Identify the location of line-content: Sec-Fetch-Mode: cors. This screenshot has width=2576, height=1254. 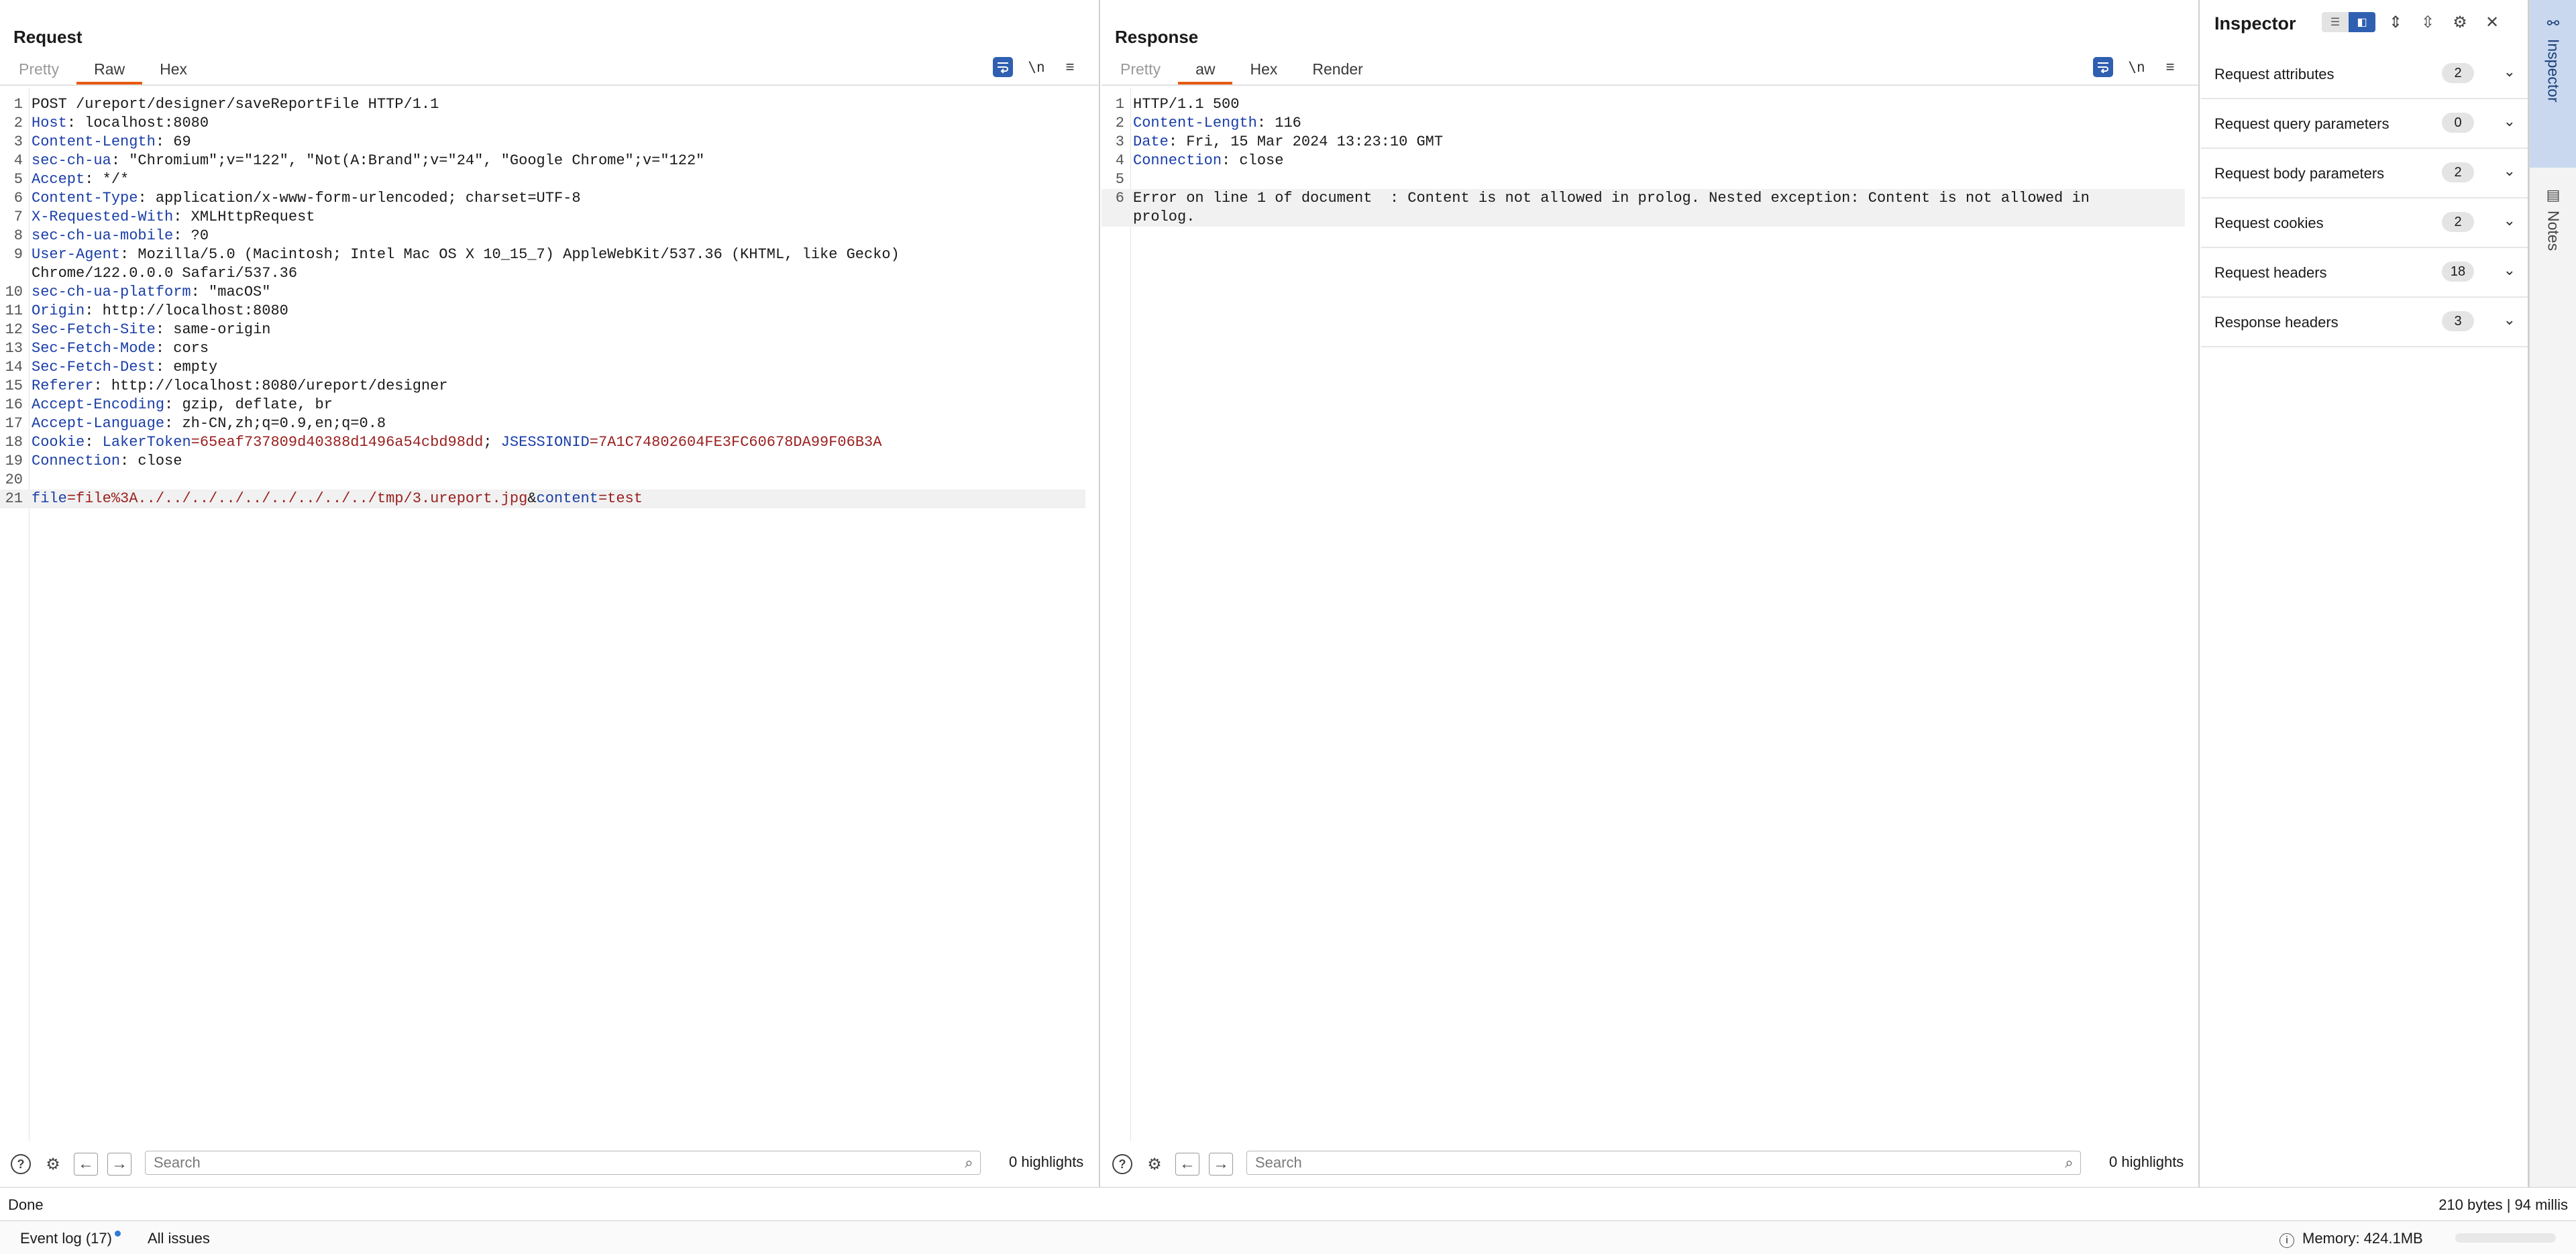
(120, 348).